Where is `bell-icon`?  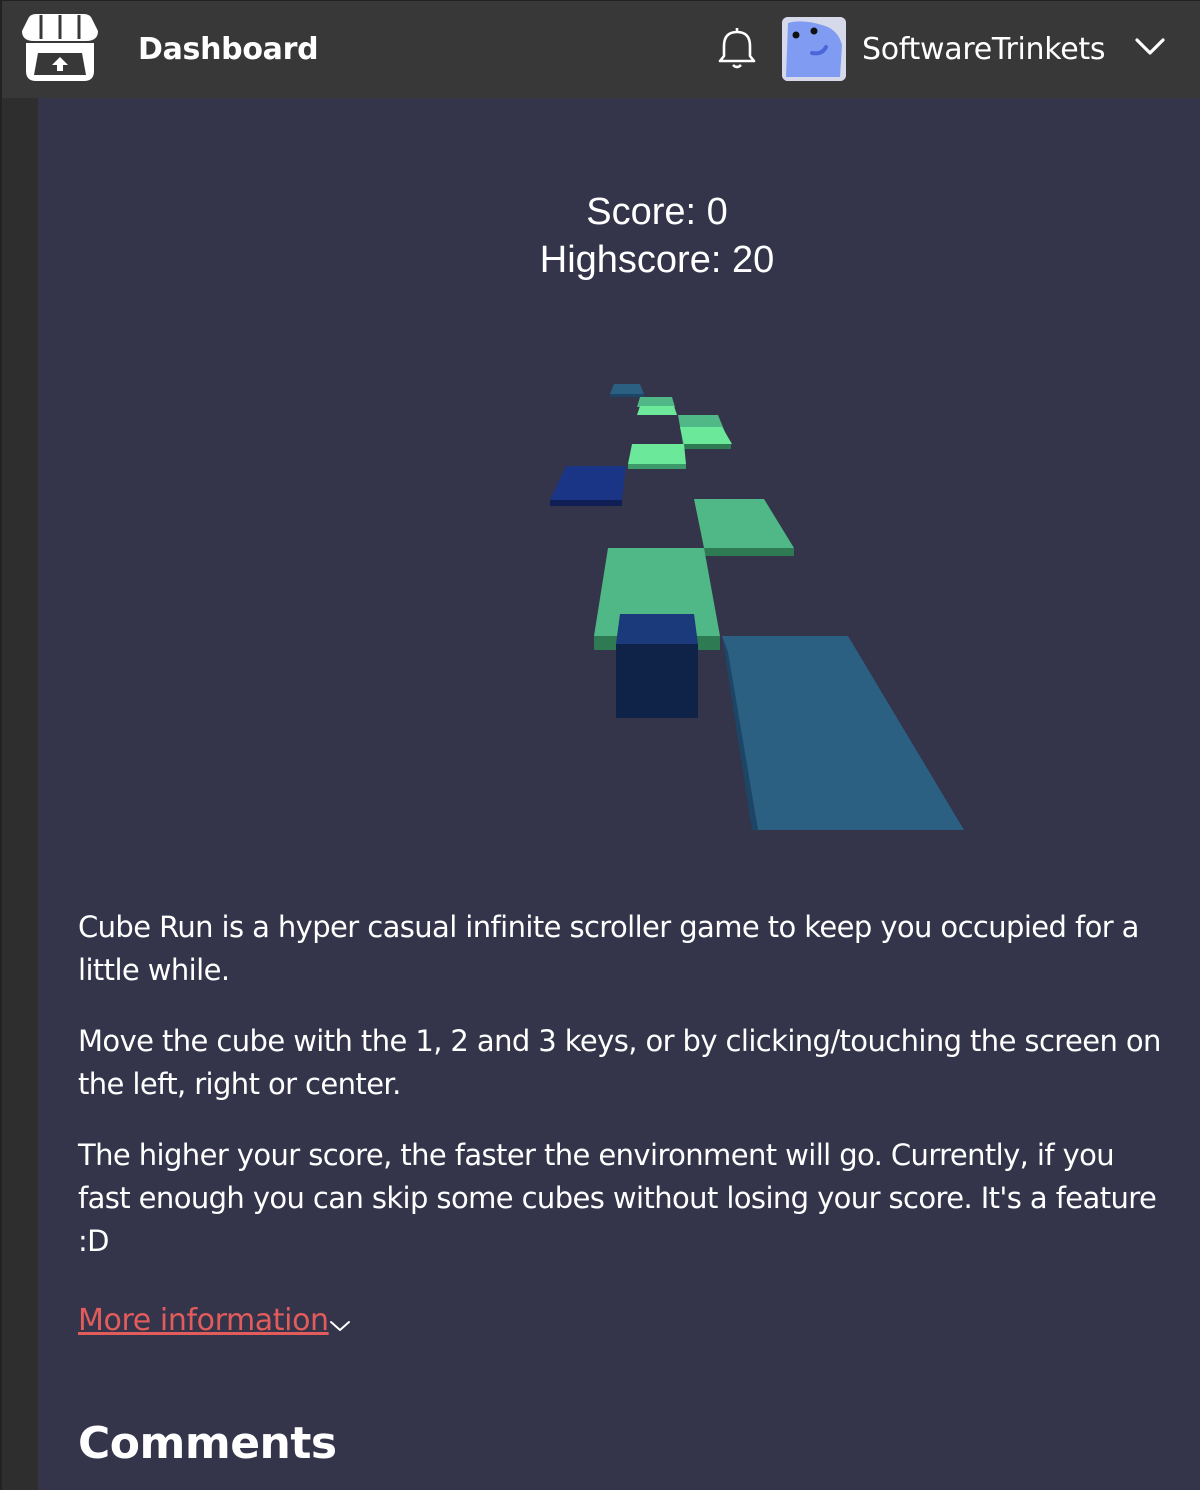 bell-icon is located at coordinates (737, 49).